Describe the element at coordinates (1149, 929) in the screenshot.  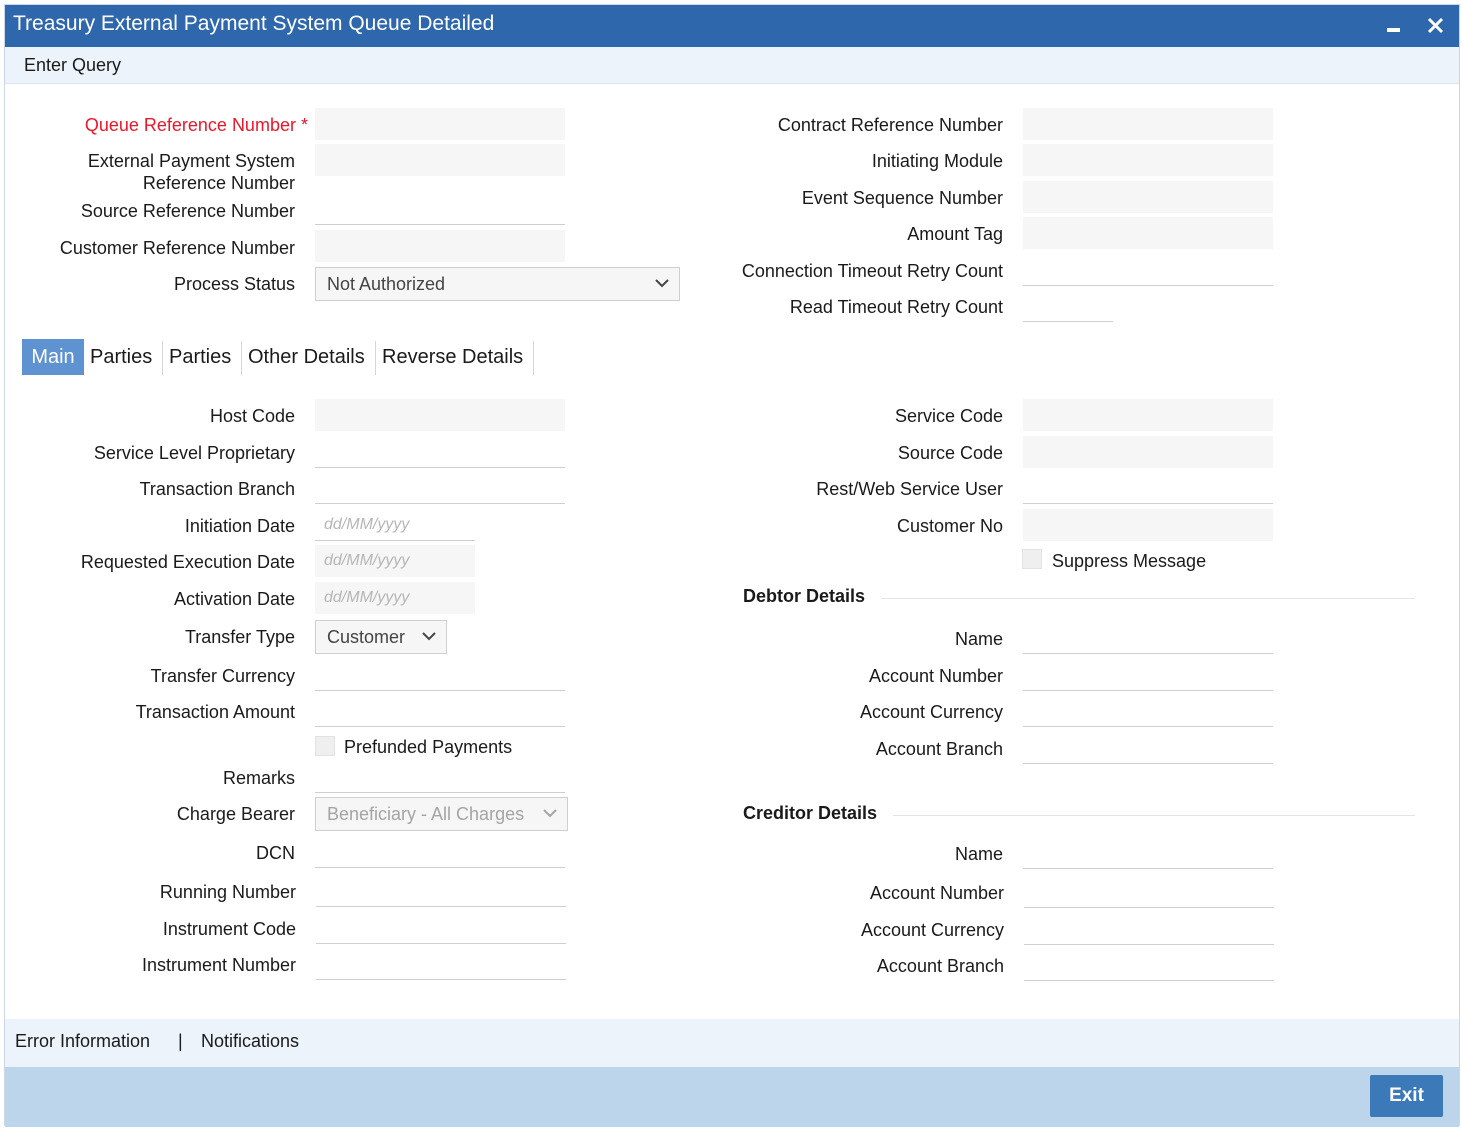
I see `creditor-account-currency-input` at that location.